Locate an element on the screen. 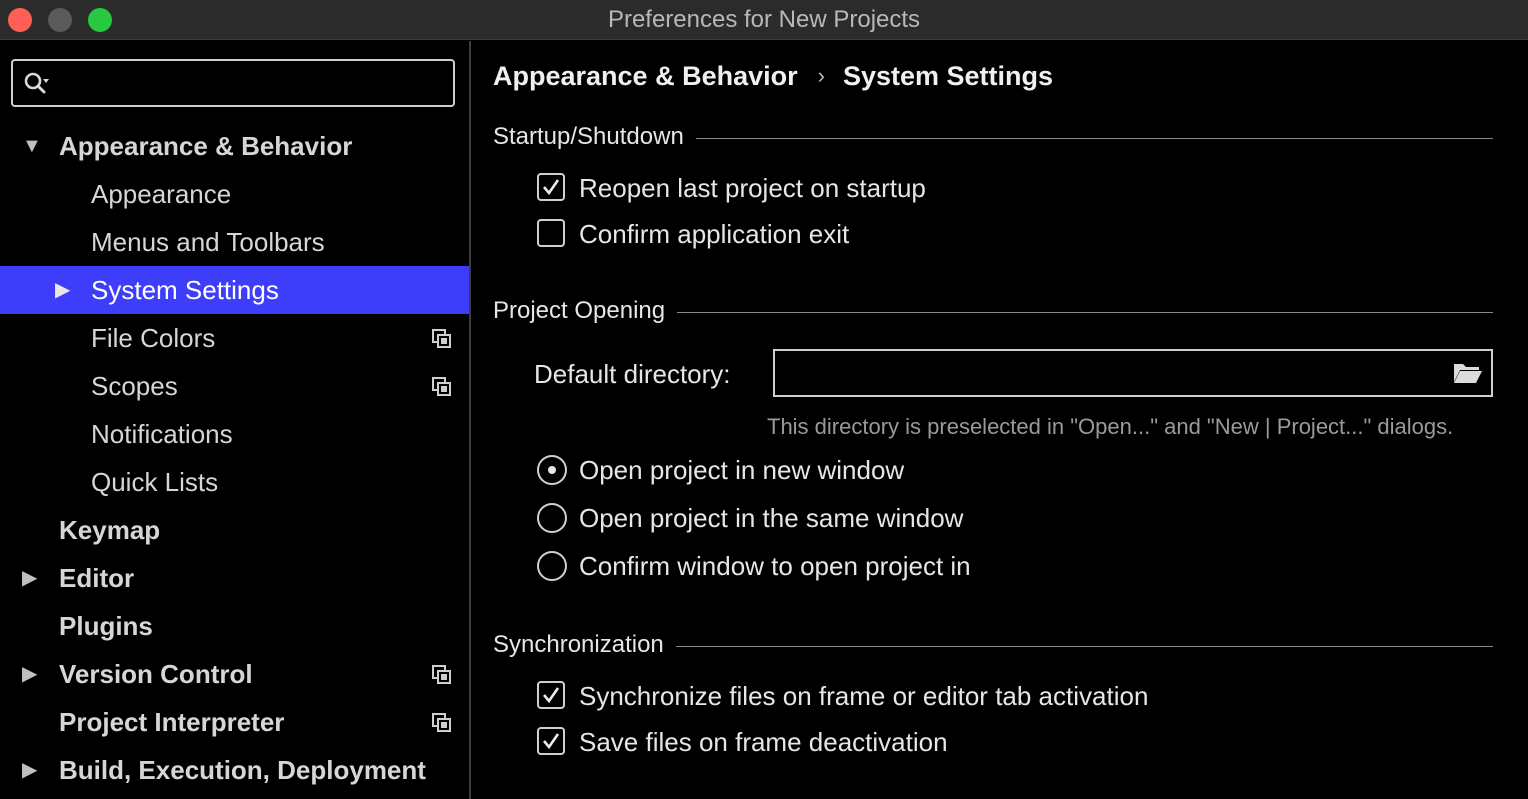 The image size is (1528, 799). folder-open-icon is located at coordinates (1468, 373).